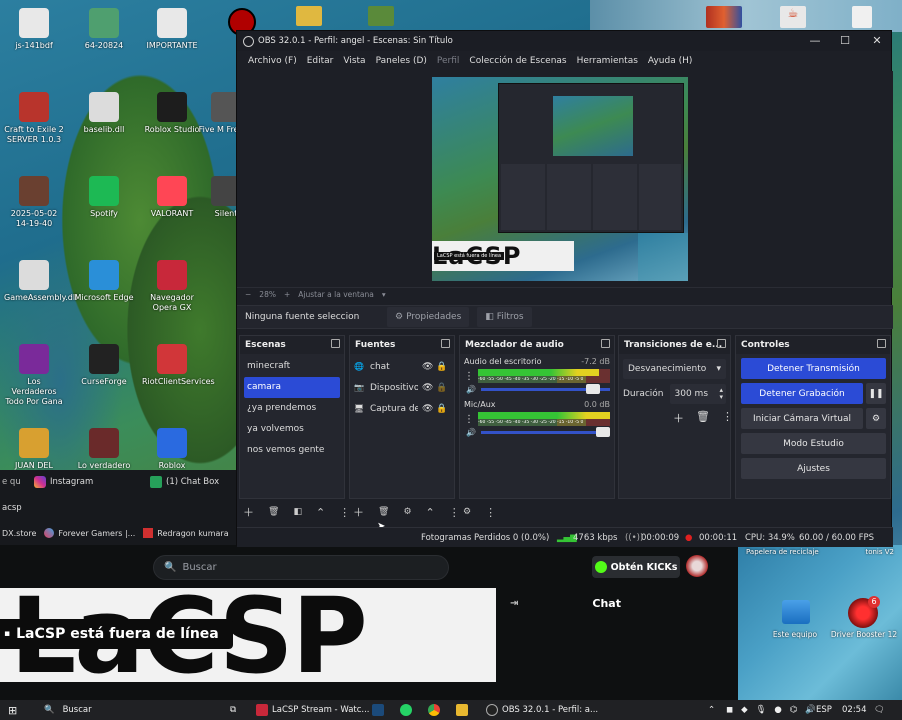  I want to click on studio-mode-button: Modo Estudio, so click(813, 443).